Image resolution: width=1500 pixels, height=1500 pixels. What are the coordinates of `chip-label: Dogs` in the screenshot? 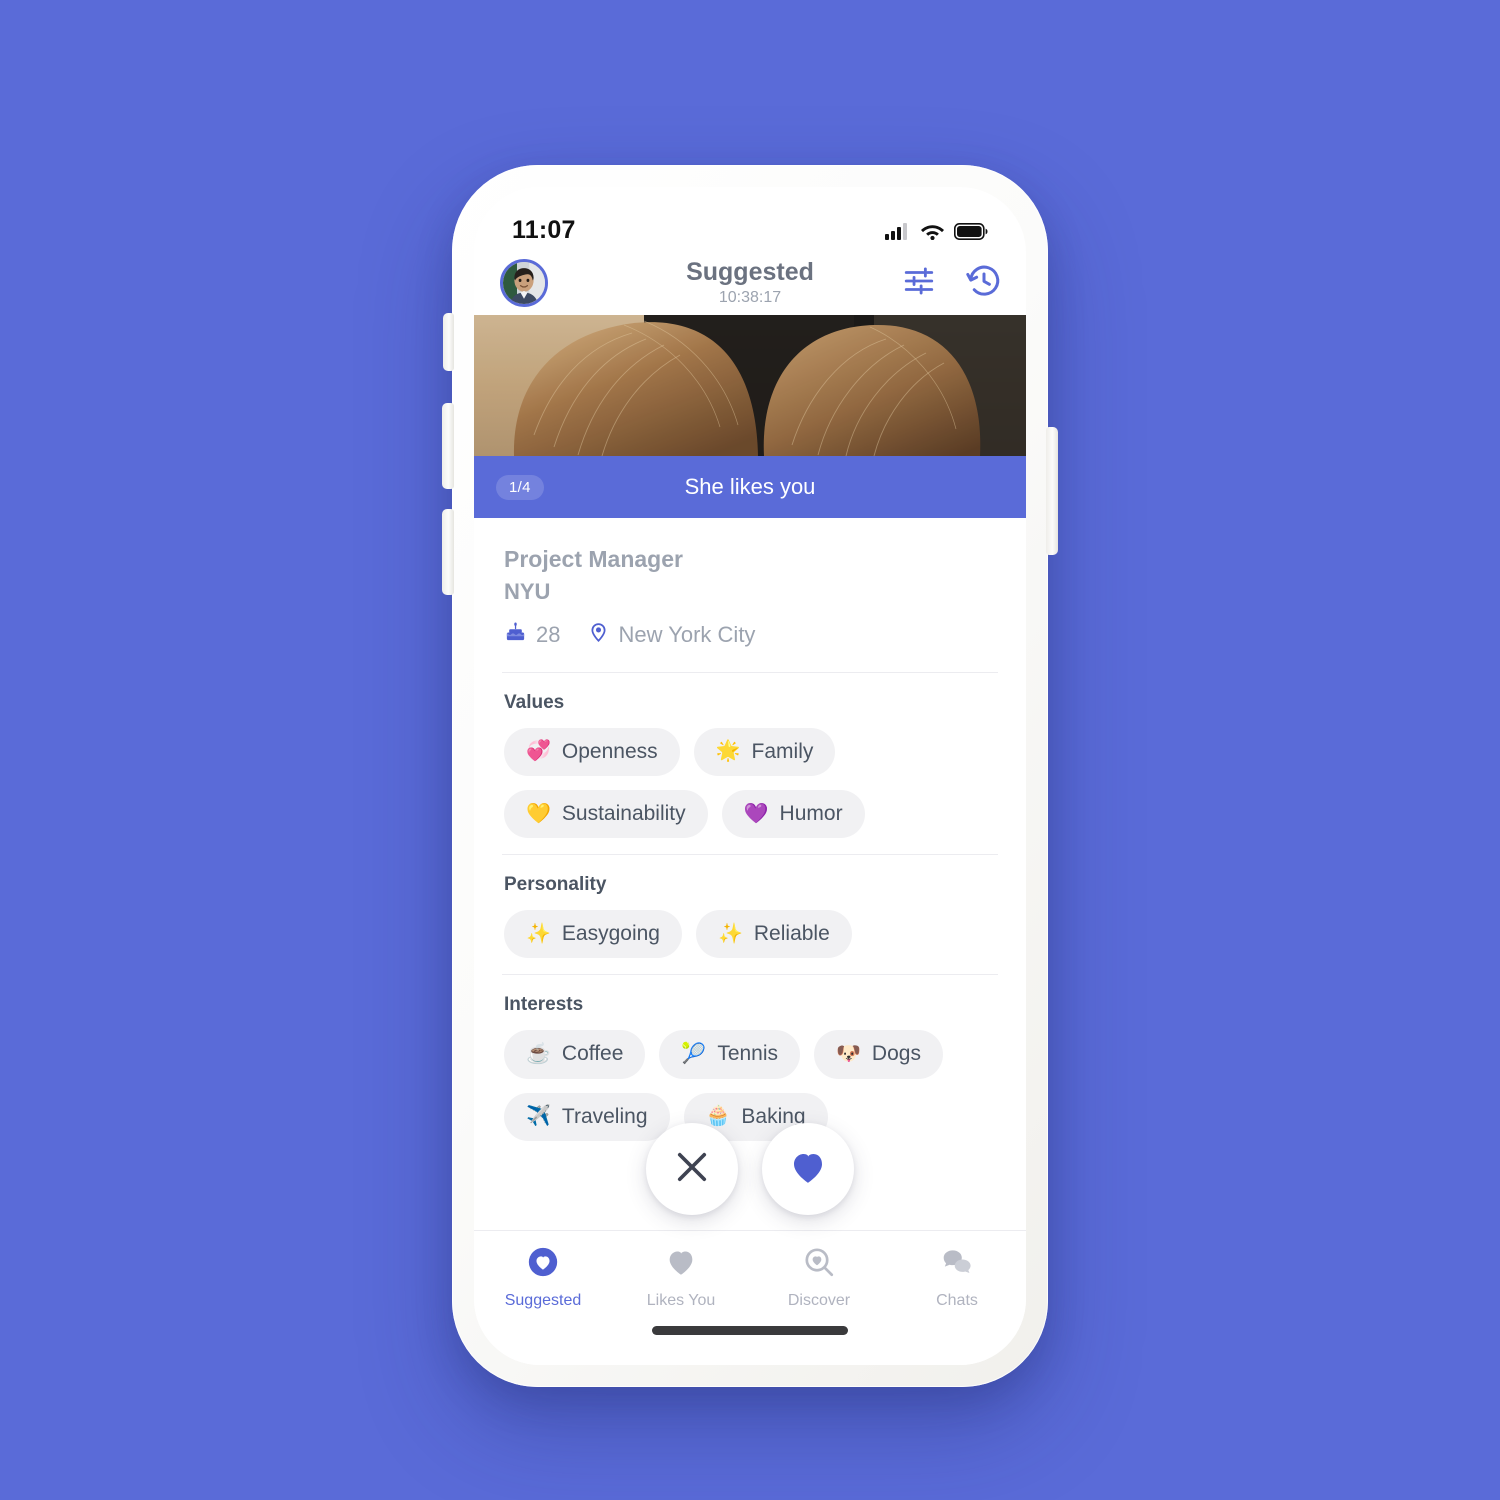 It's located at (896, 1054).